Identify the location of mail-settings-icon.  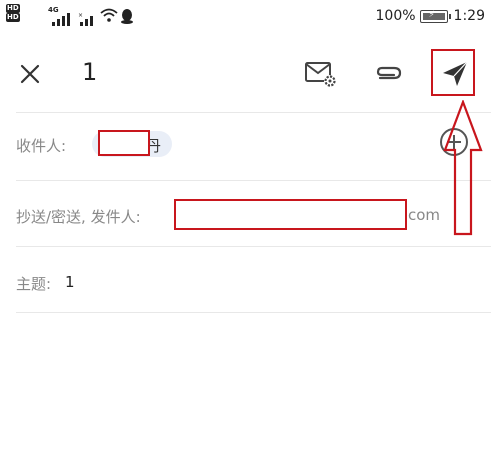
(320, 74).